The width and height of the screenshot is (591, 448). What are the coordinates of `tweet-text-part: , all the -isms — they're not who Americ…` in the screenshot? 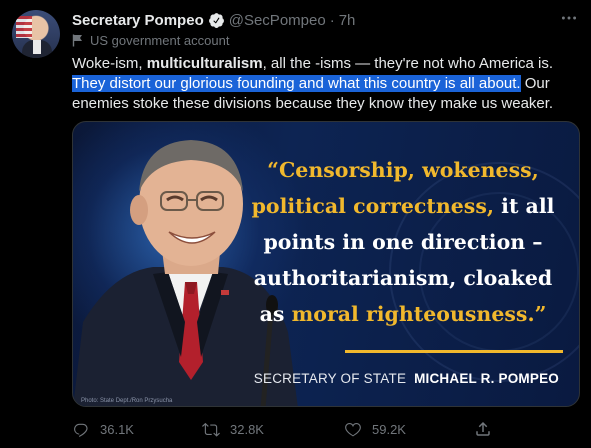 It's located at (408, 63).